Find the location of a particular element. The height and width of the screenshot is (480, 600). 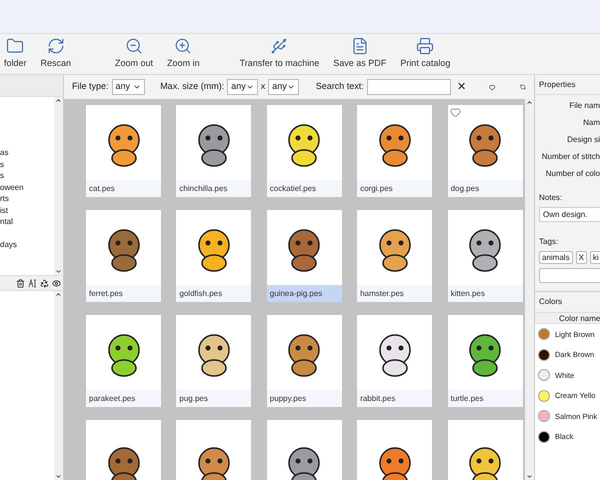

eye-icon is located at coordinates (56, 283).